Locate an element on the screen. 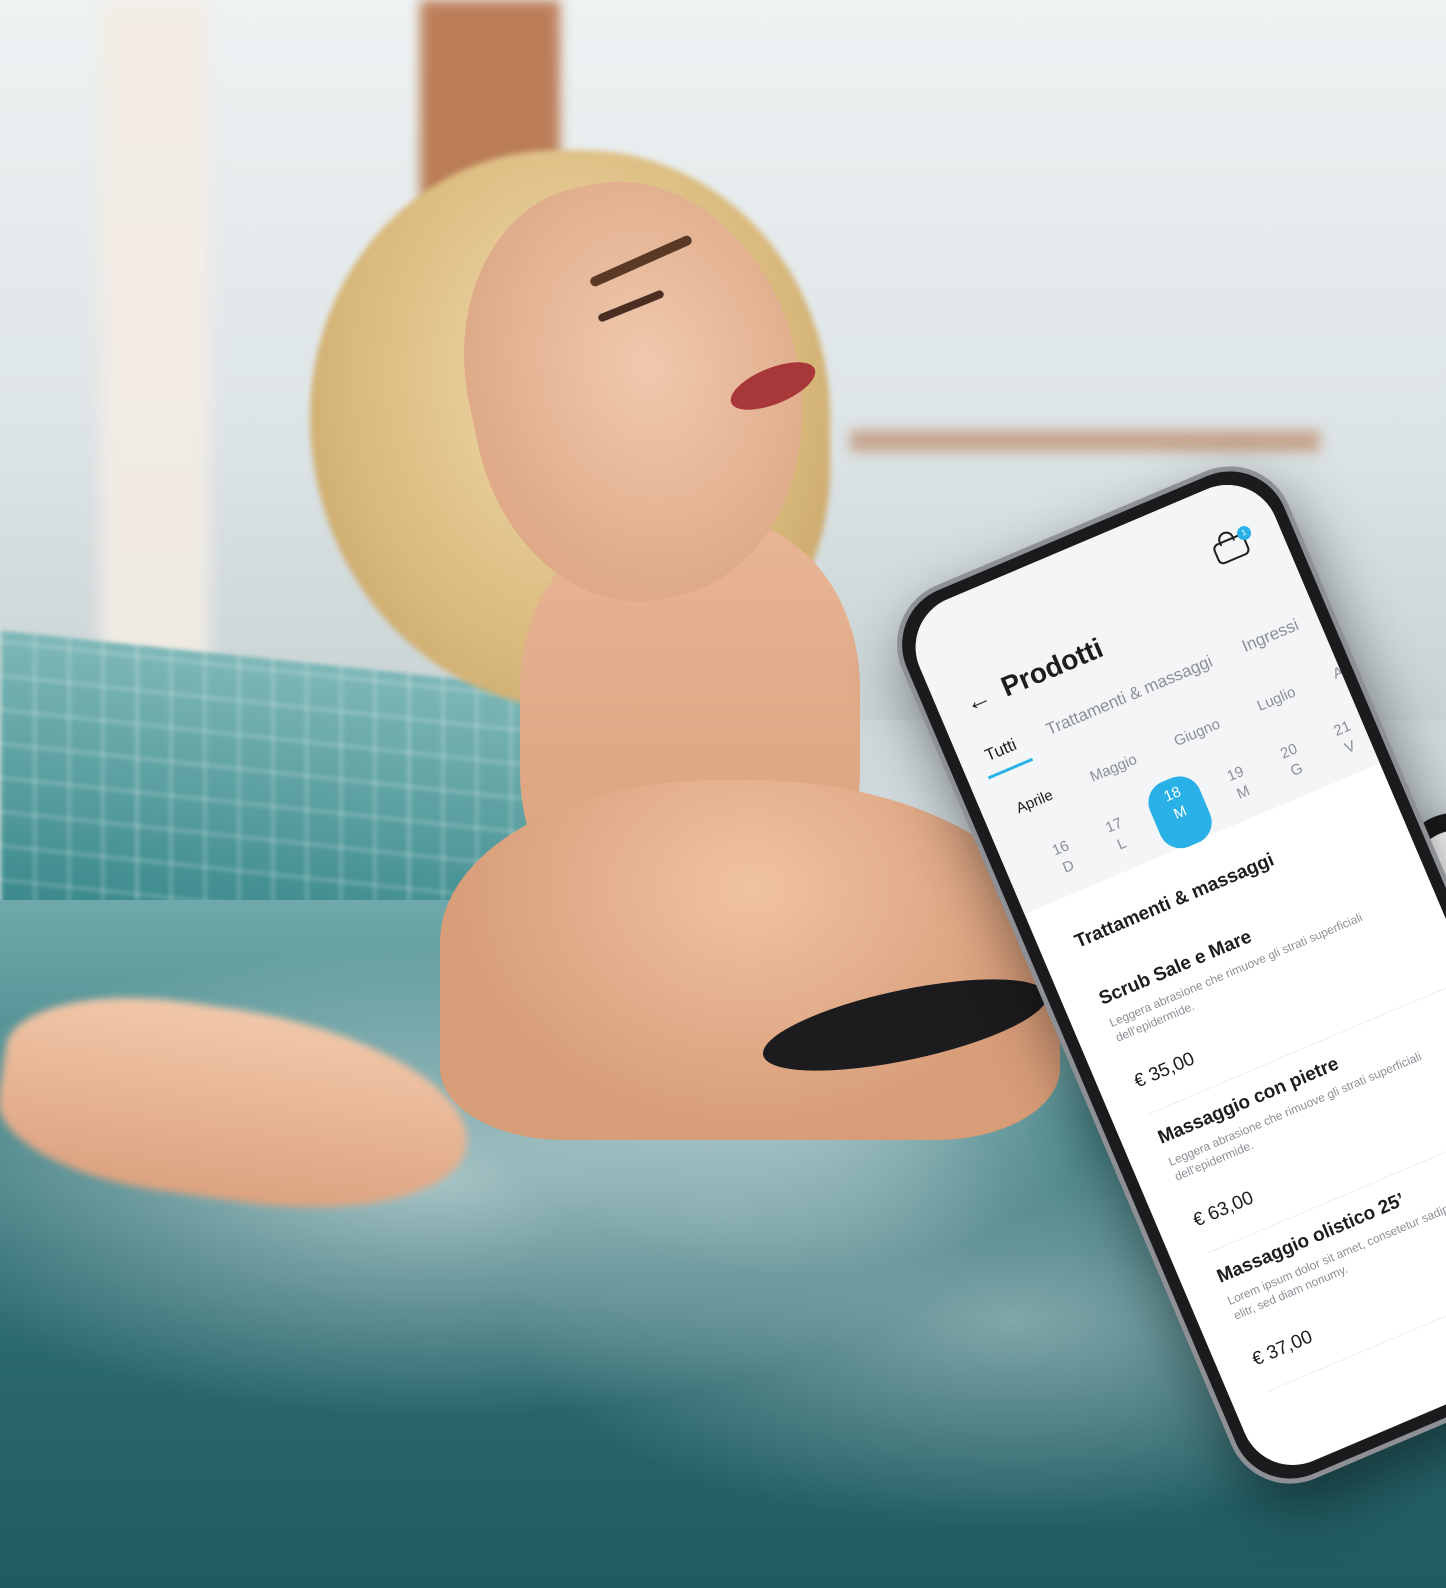 This screenshot has height=1588, width=1446. day-chip: 21 V is located at coordinates (1348, 742).